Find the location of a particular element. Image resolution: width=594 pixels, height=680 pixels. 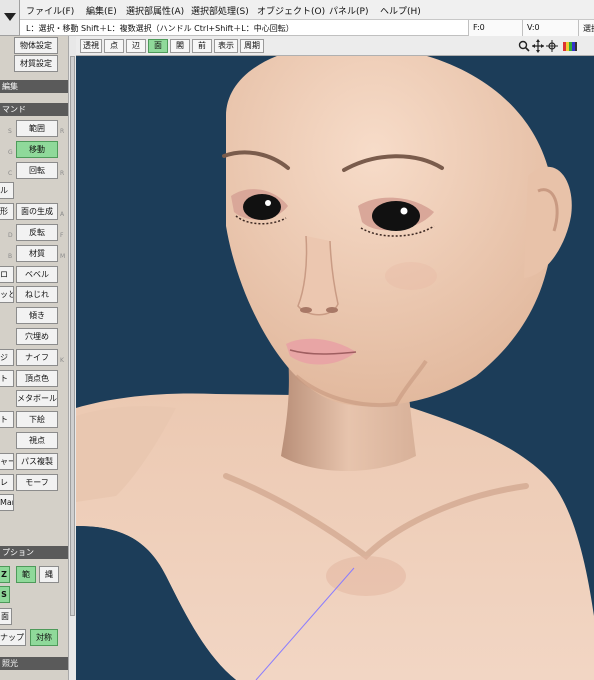

scrollbar-thumb is located at coordinates (72, 336).